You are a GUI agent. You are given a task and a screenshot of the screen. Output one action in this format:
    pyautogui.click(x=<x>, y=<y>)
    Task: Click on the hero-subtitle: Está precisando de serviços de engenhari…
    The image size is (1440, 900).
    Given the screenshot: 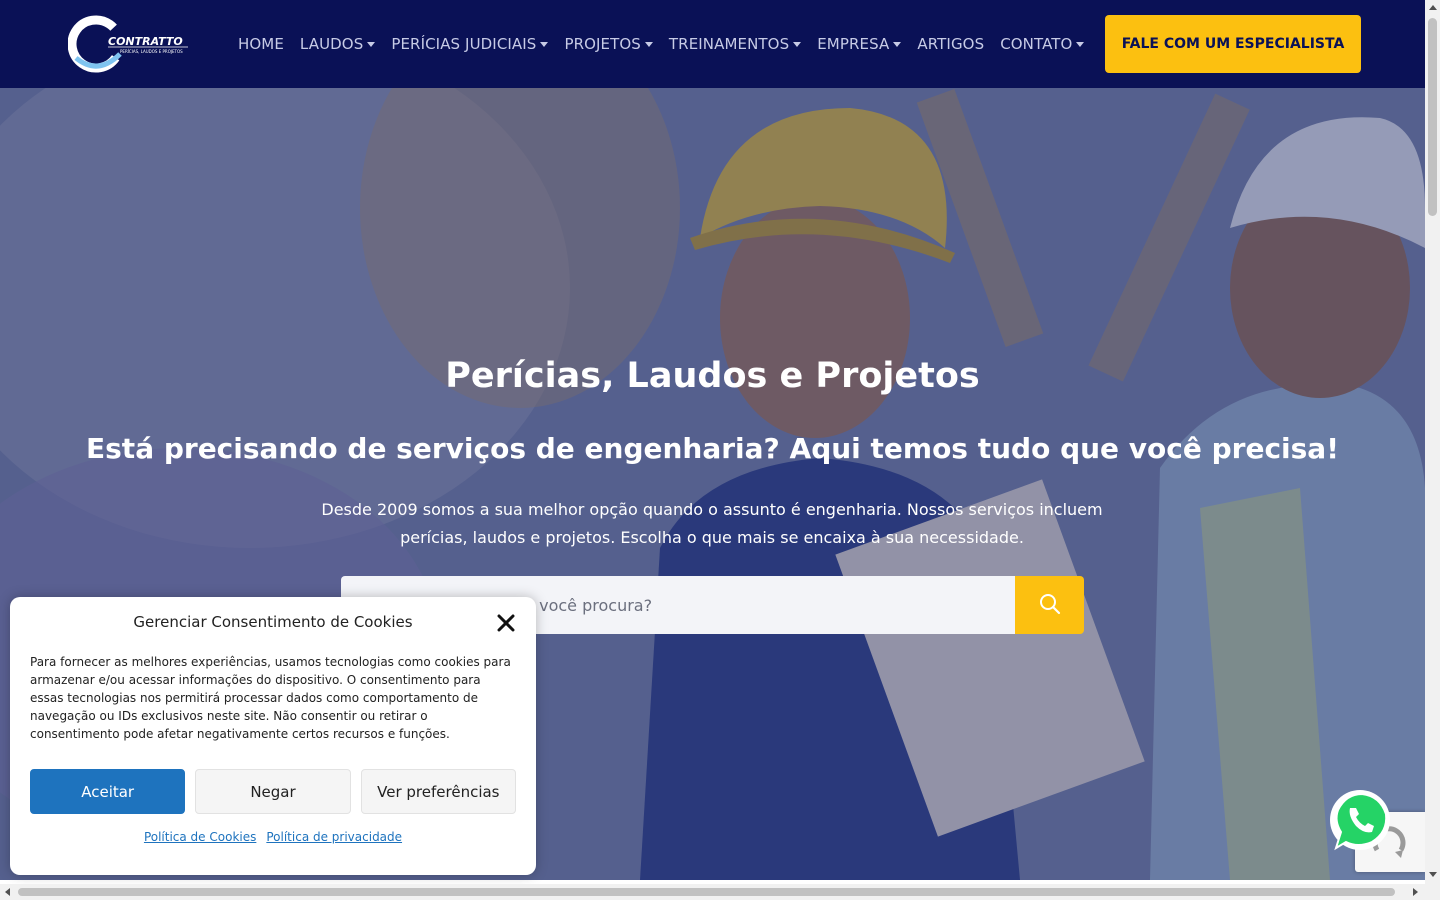 What is the action you would take?
    pyautogui.click(x=712, y=448)
    